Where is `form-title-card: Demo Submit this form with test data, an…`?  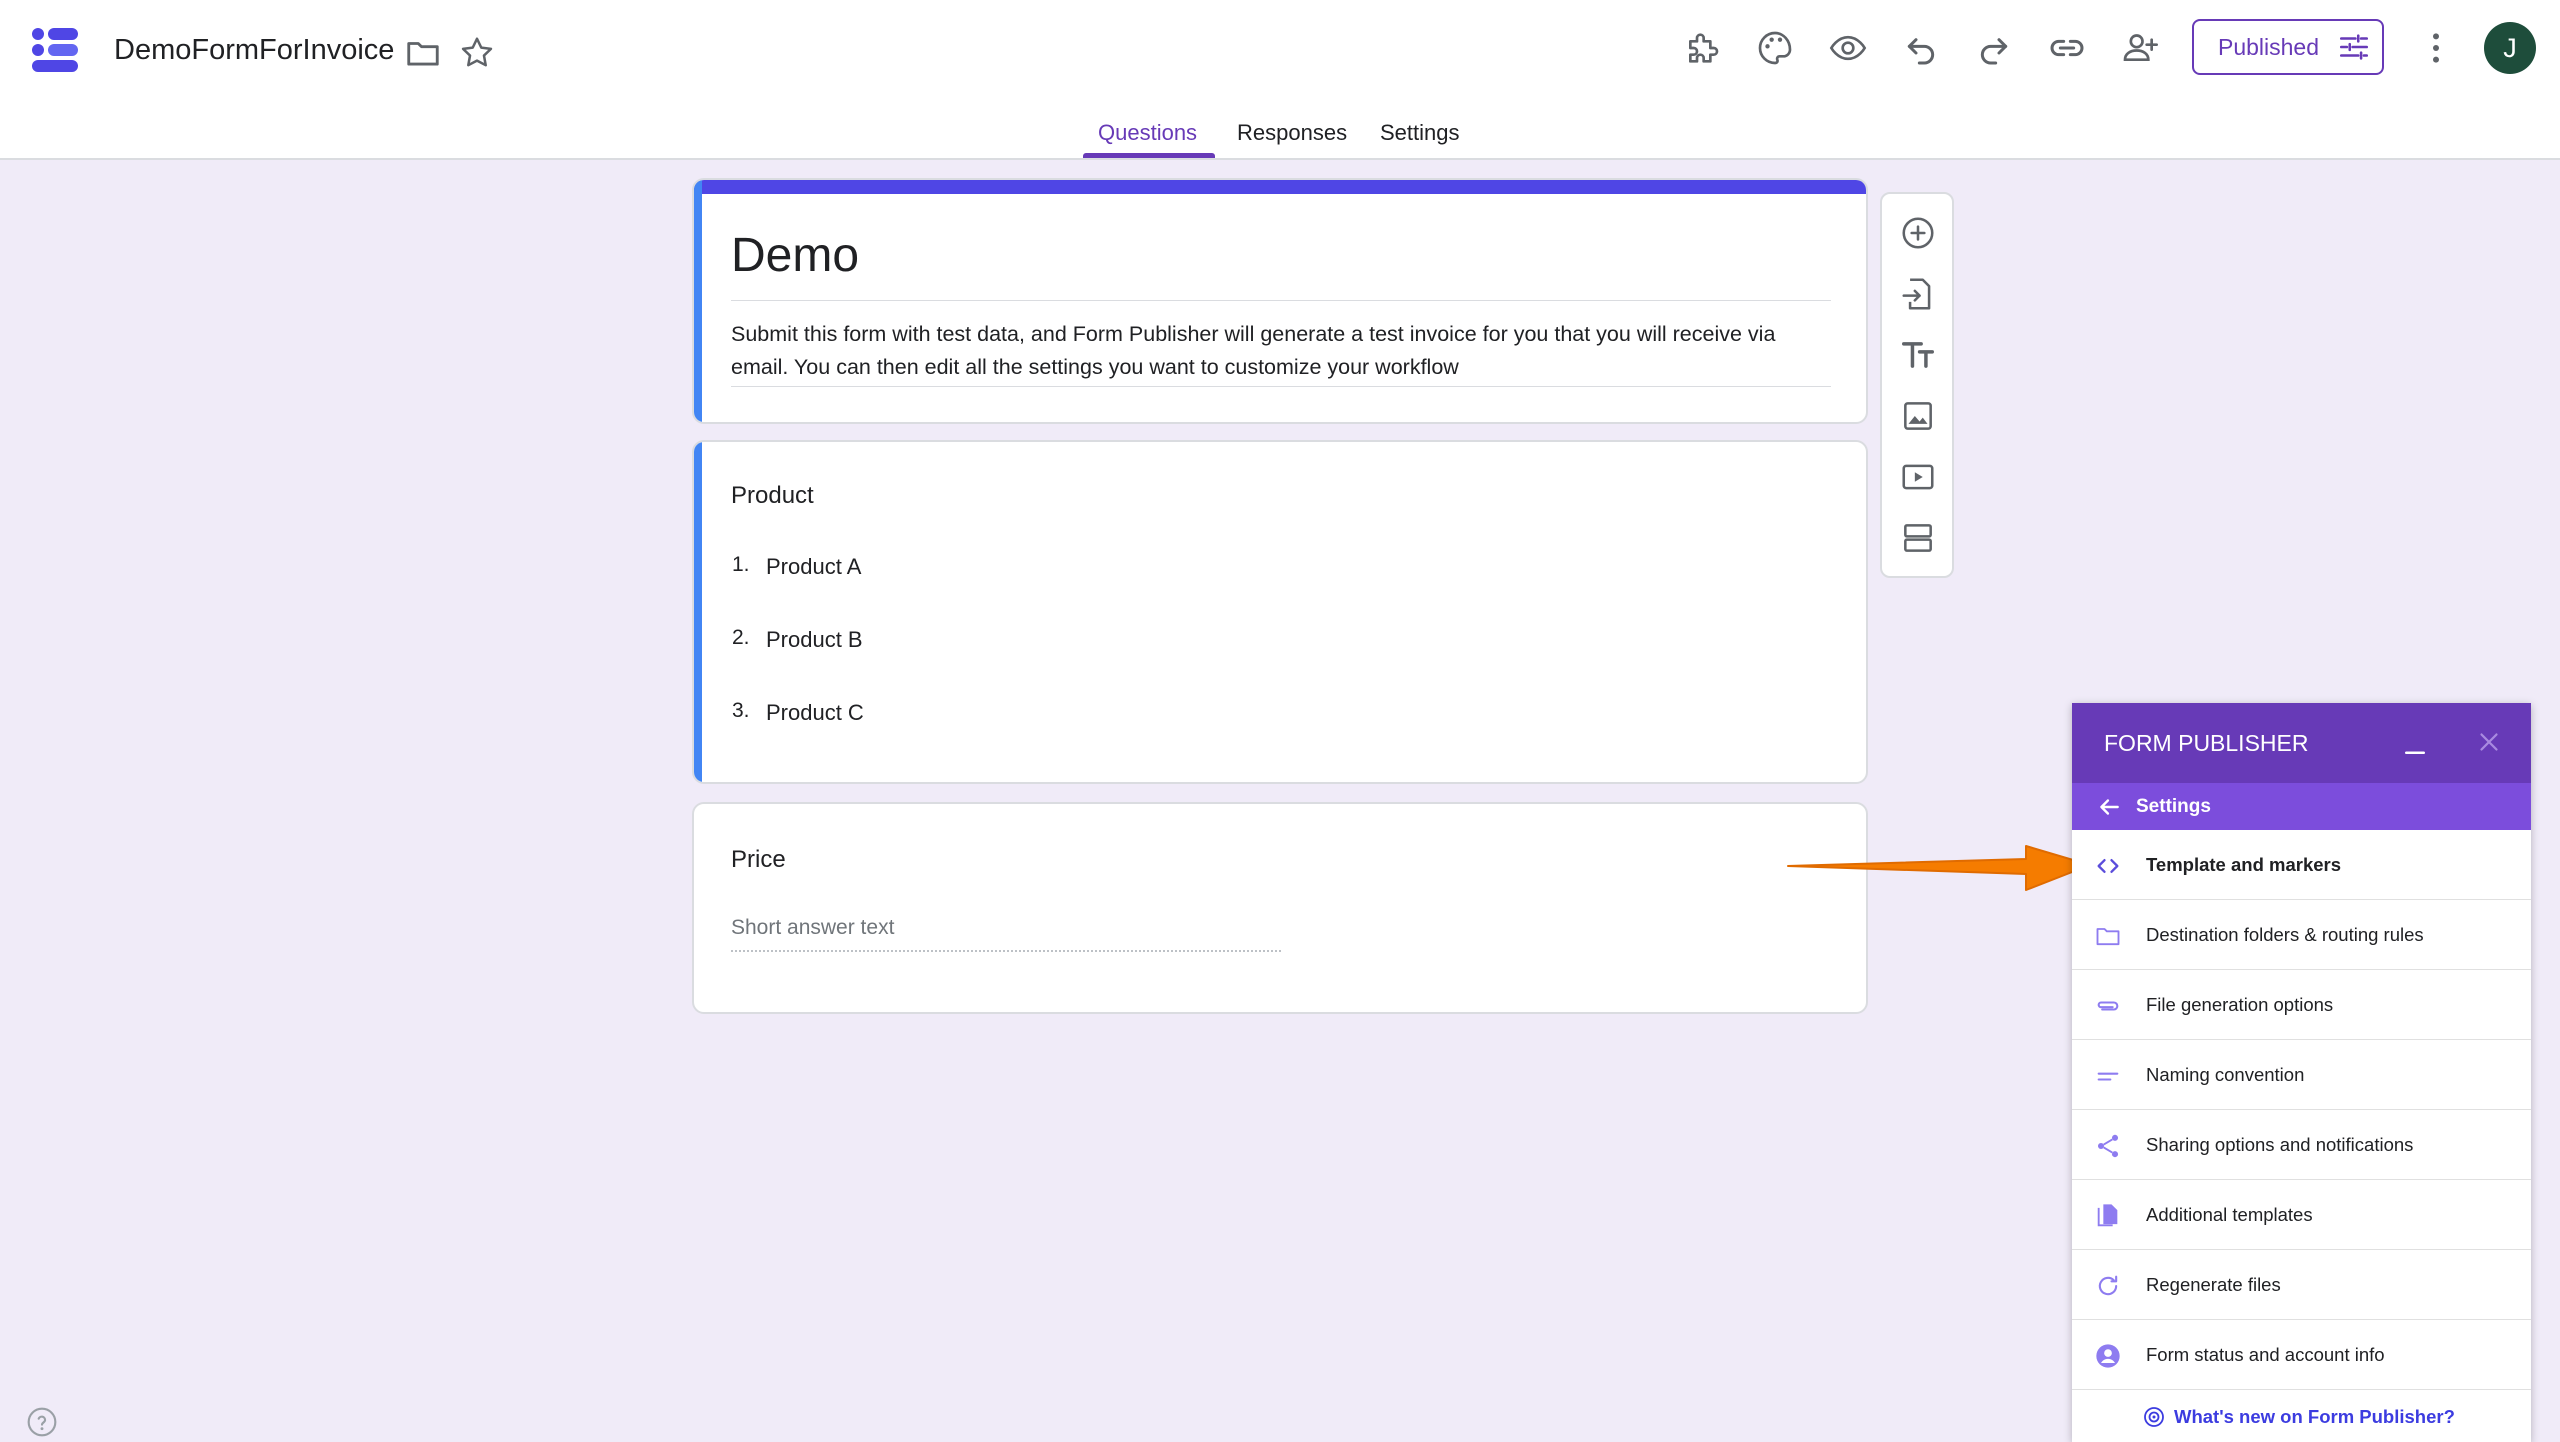 form-title-card: Demo Submit this form with test data, an… is located at coordinates (1280, 301).